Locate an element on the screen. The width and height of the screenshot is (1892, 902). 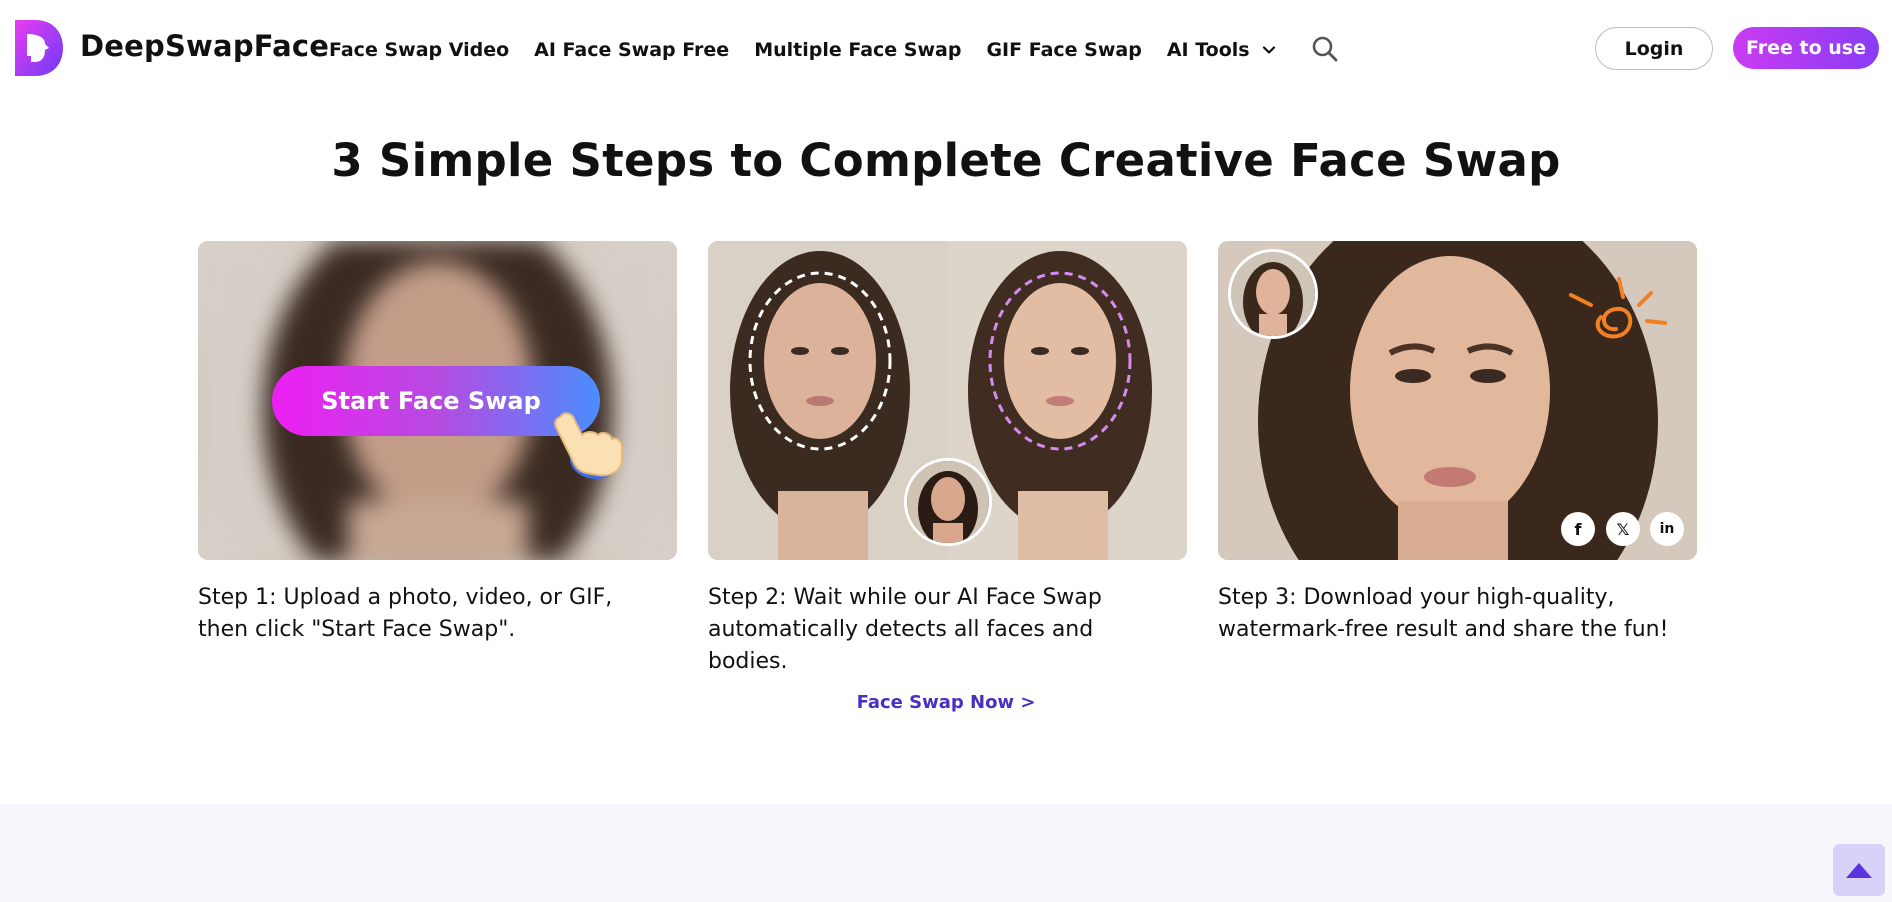
brand-name: DeepSwapFace is located at coordinates (204, 46).